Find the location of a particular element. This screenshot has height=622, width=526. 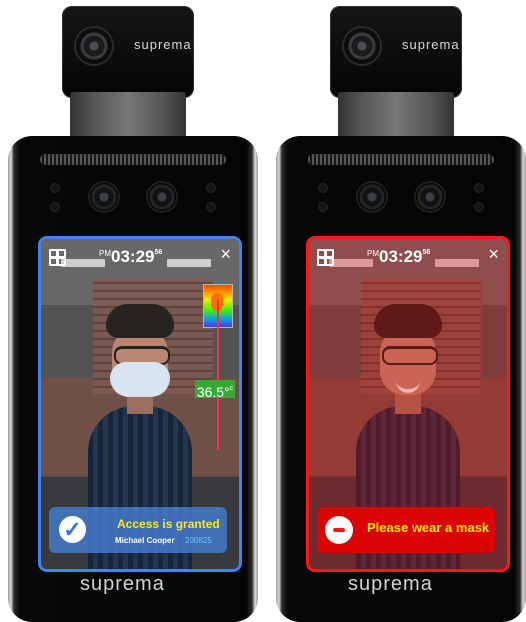

check-circle-icon: ✓ is located at coordinates (72, 529).